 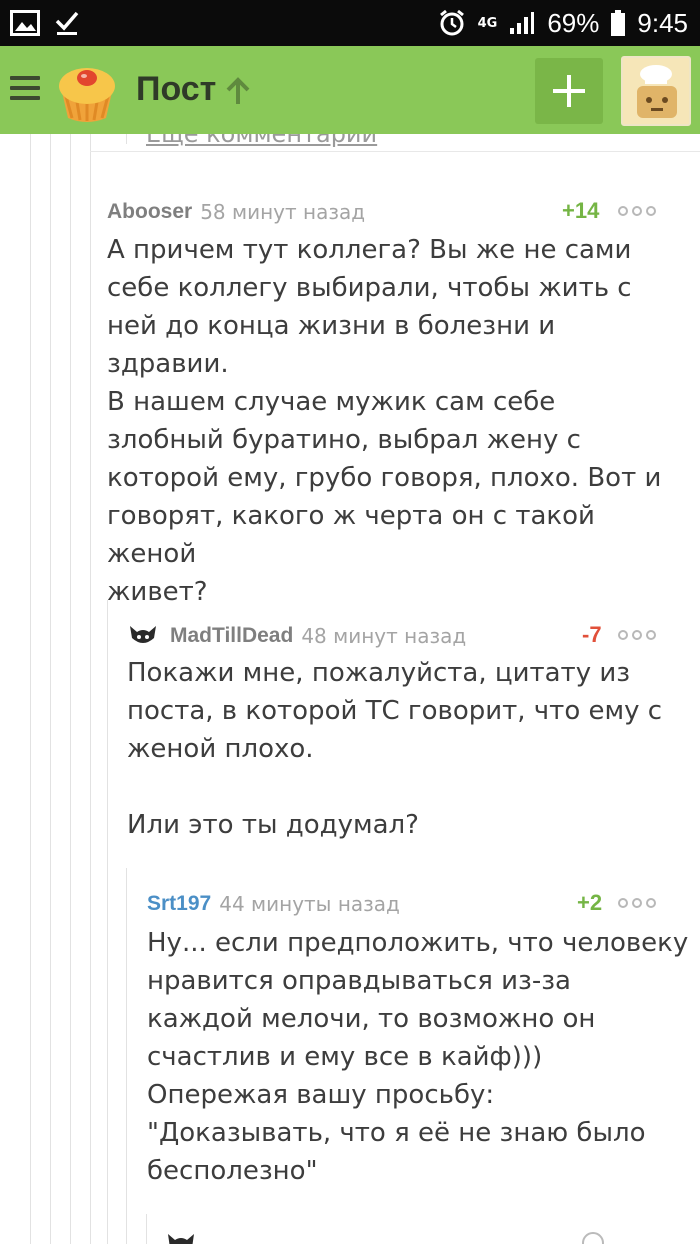 What do you see at coordinates (149, 212) in the screenshot?
I see `comment-author: Abooser` at bounding box center [149, 212].